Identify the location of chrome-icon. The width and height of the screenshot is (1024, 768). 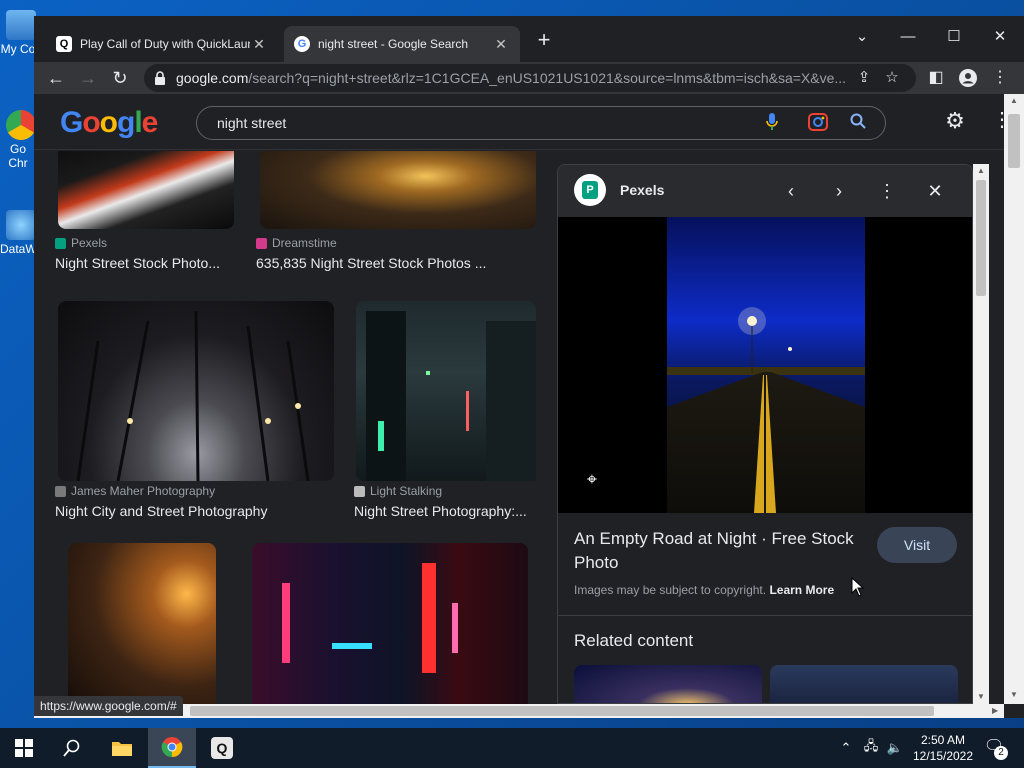
(172, 747).